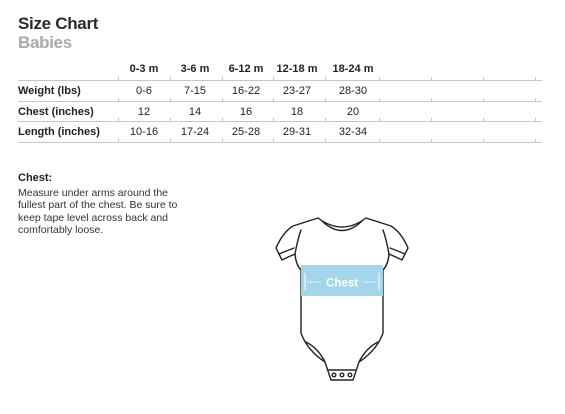 The image size is (565, 414). I want to click on column-header-0-3m: 0-3 m, so click(144, 69).